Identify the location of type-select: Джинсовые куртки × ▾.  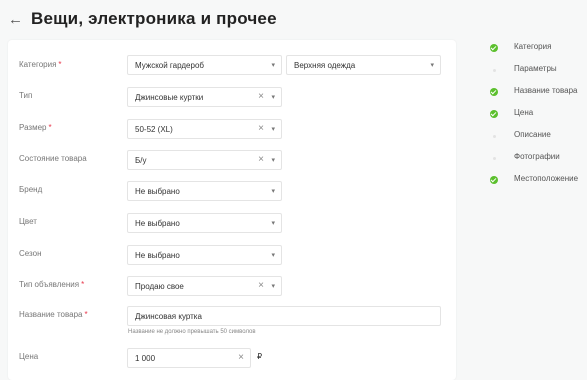
(204, 97).